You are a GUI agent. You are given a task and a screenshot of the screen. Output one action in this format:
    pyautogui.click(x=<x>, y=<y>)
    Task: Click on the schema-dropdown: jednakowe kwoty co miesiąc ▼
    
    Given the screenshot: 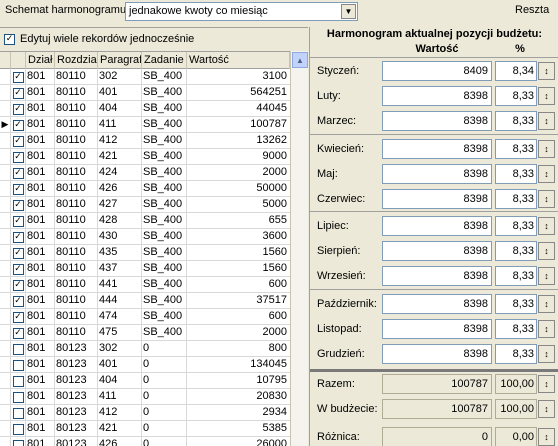 What is the action you would take?
    pyautogui.click(x=241, y=11)
    